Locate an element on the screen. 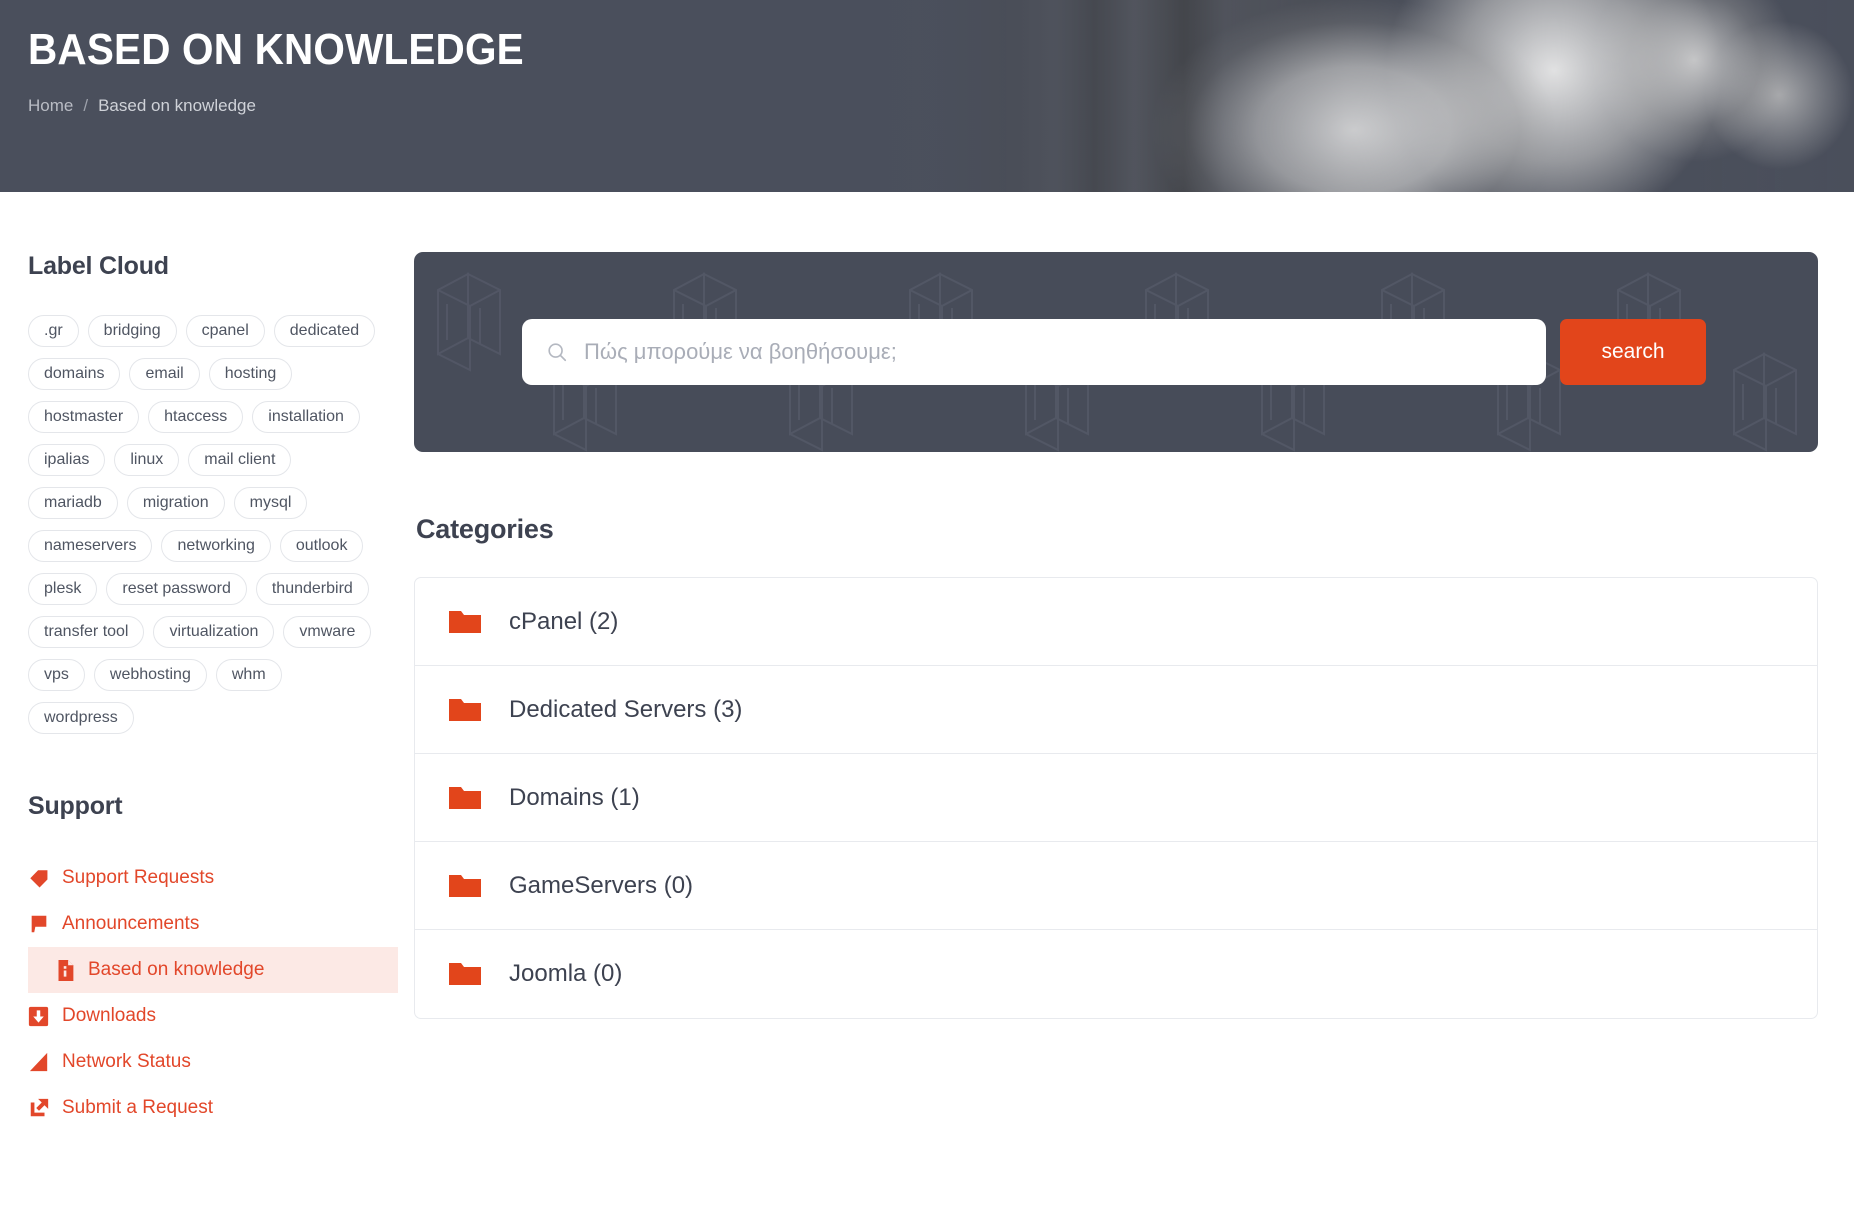 The width and height of the screenshot is (1854, 1214). label-tag: mail client is located at coordinates (240, 460).